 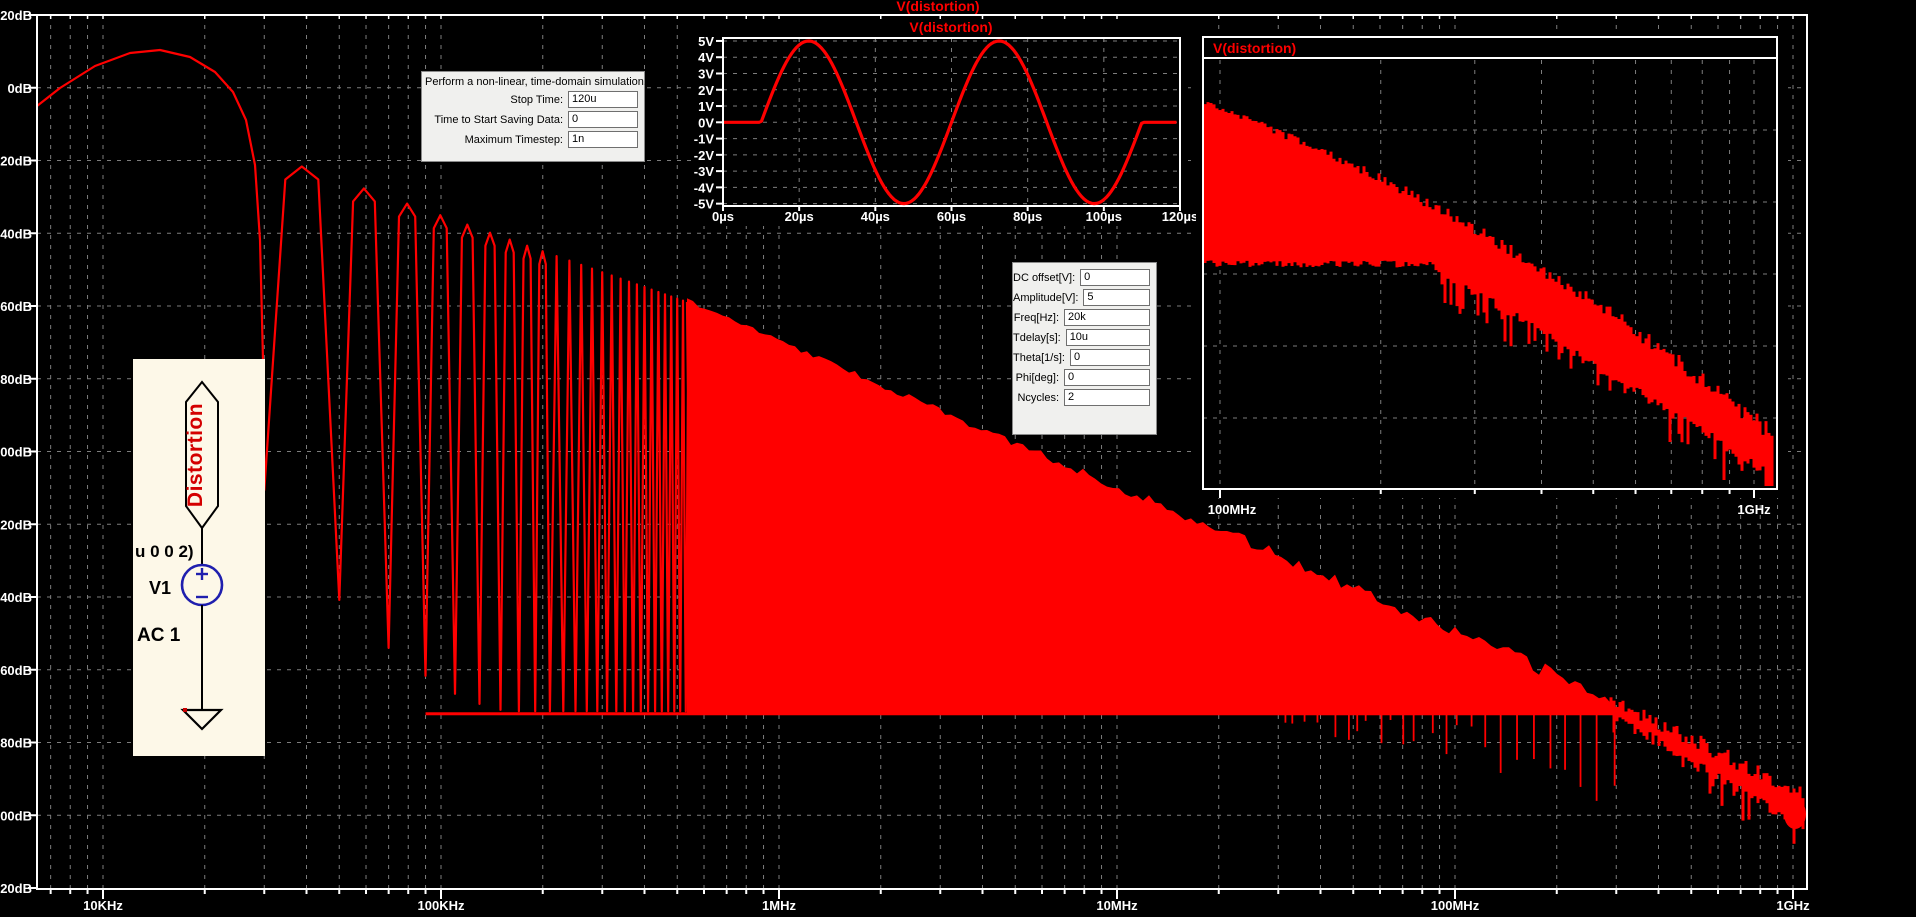 What do you see at coordinates (1104, 216) in the screenshot?
I see `time-x-label: 100µs` at bounding box center [1104, 216].